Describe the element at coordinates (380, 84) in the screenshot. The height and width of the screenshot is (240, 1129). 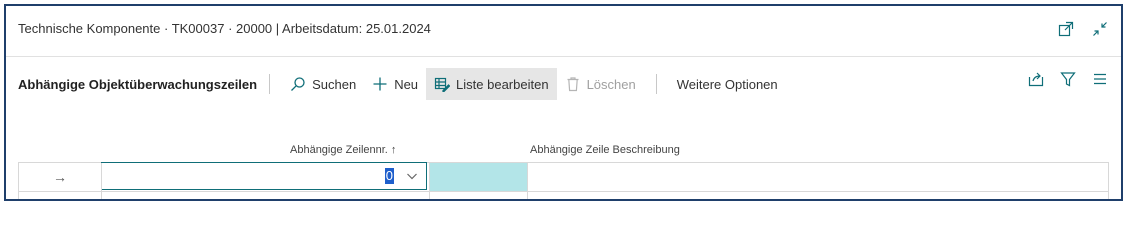
I see `plus-icon` at that location.